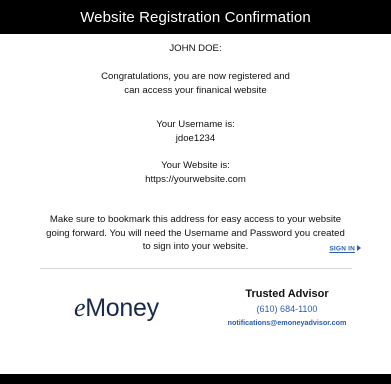 This screenshot has height=384, width=391. What do you see at coordinates (342, 249) in the screenshot?
I see `sign-in-label: SIGN IN` at bounding box center [342, 249].